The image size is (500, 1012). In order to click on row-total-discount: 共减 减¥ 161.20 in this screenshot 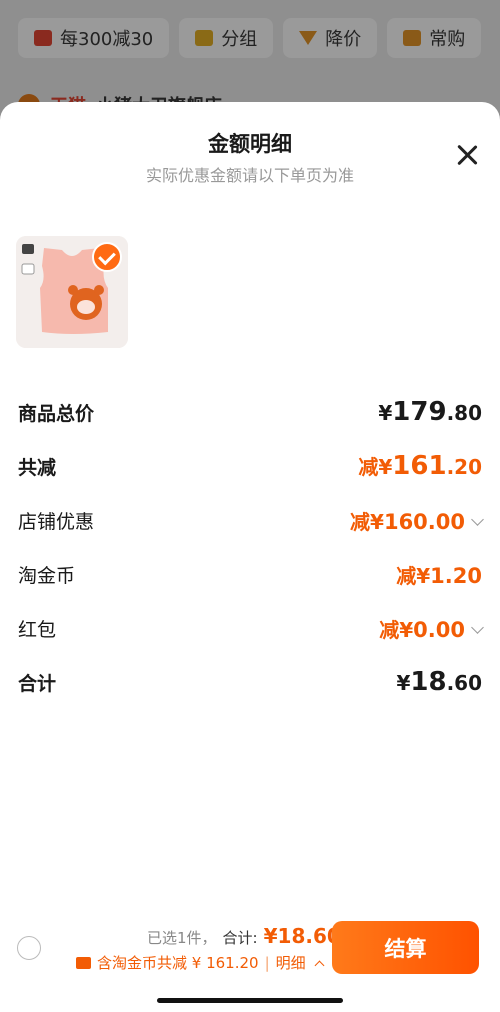, I will do `click(250, 466)`.